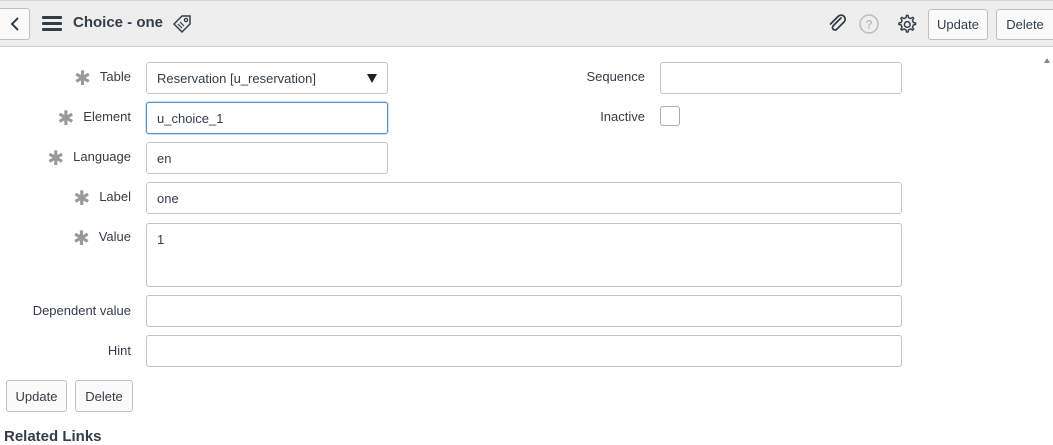  I want to click on back-button, so click(15, 24).